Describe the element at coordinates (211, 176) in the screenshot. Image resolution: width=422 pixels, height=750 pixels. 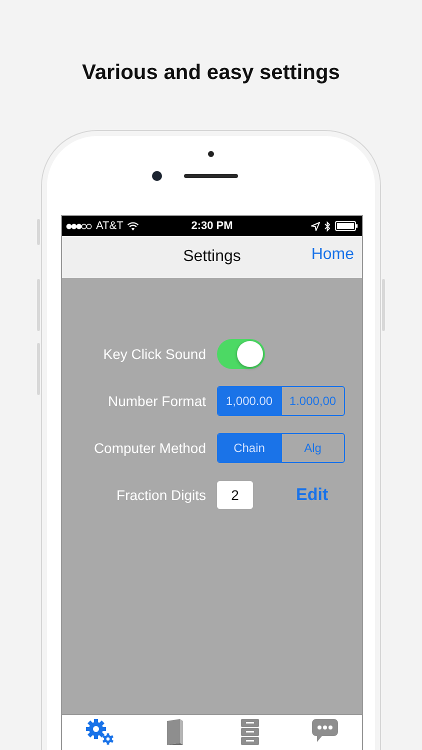
I see `speaker-grille` at that location.